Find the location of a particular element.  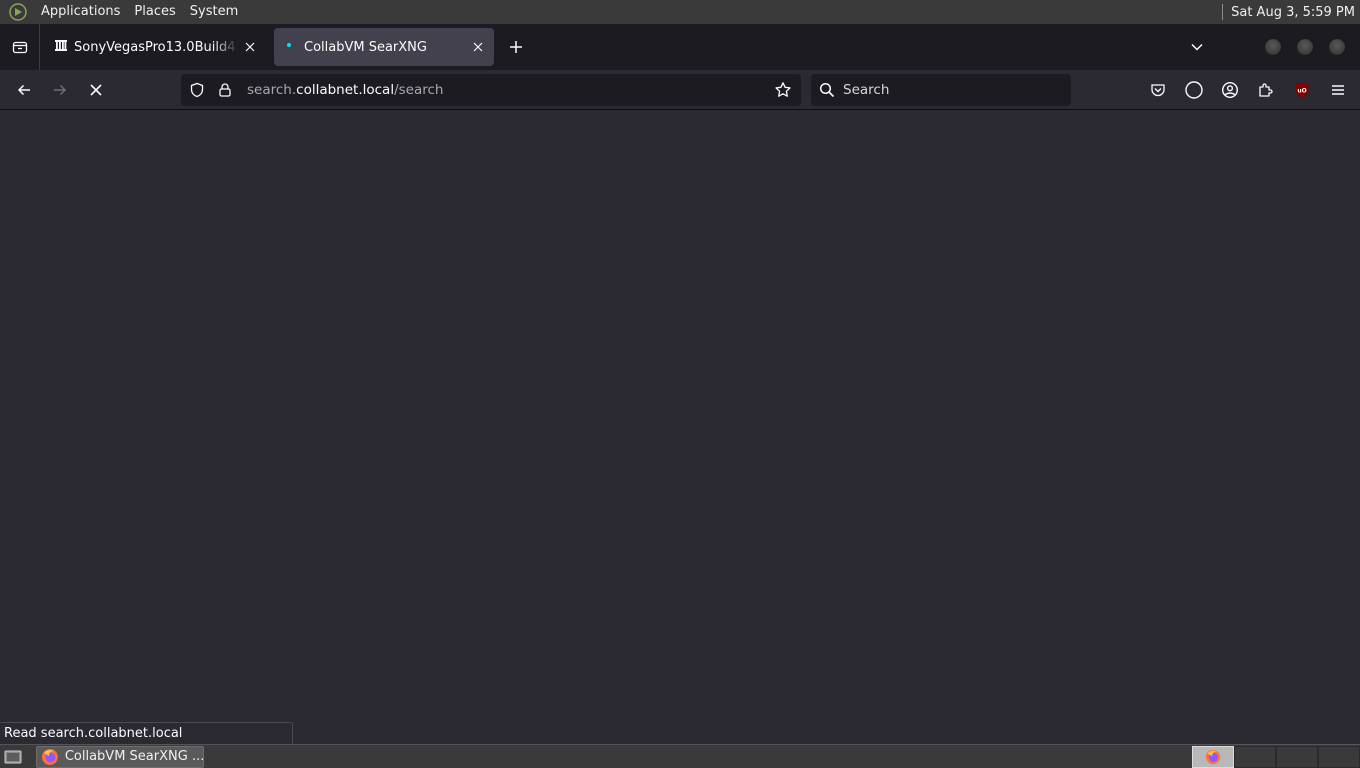

chevron-down-icon is located at coordinates (1197, 47).